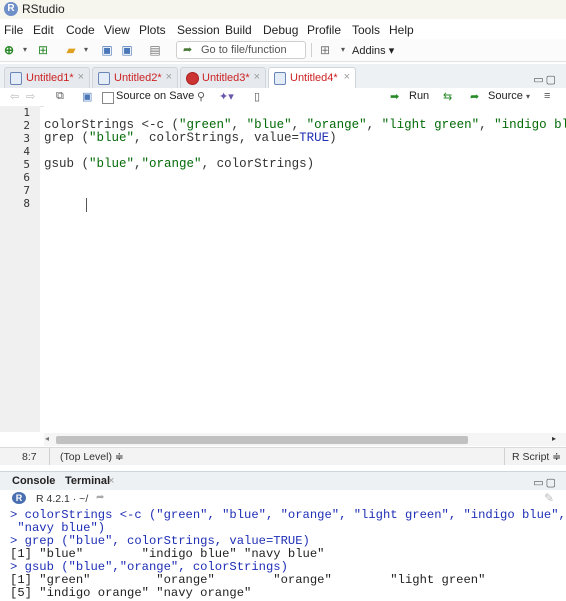  What do you see at coordinates (554, 438) in the screenshot?
I see `scroll-right-icon: ▸` at bounding box center [554, 438].